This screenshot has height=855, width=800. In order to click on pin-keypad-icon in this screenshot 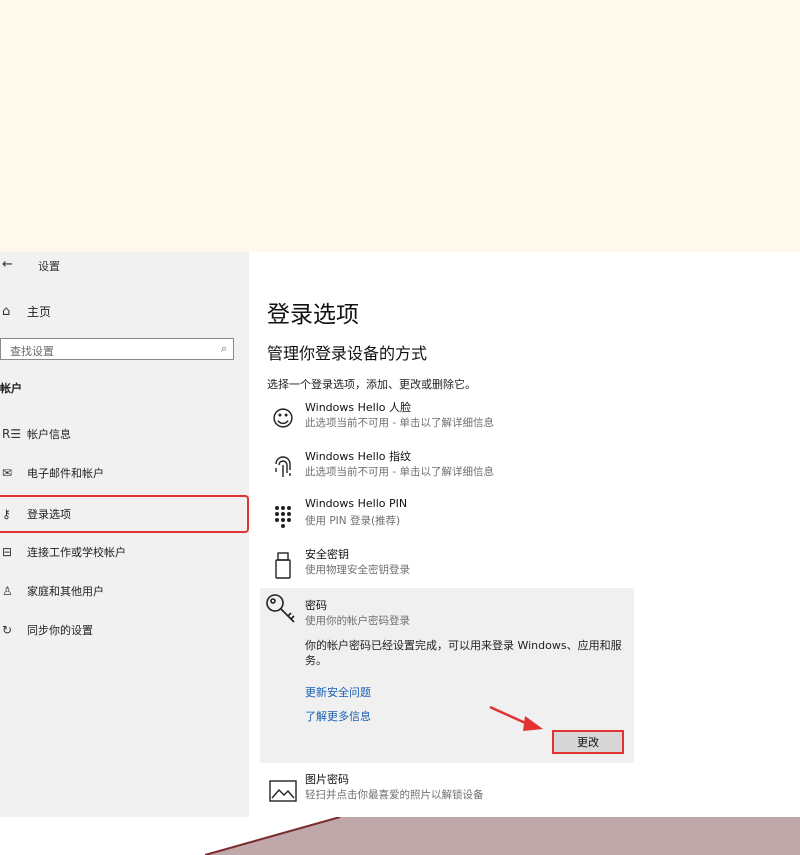, I will do `click(283, 517)`.